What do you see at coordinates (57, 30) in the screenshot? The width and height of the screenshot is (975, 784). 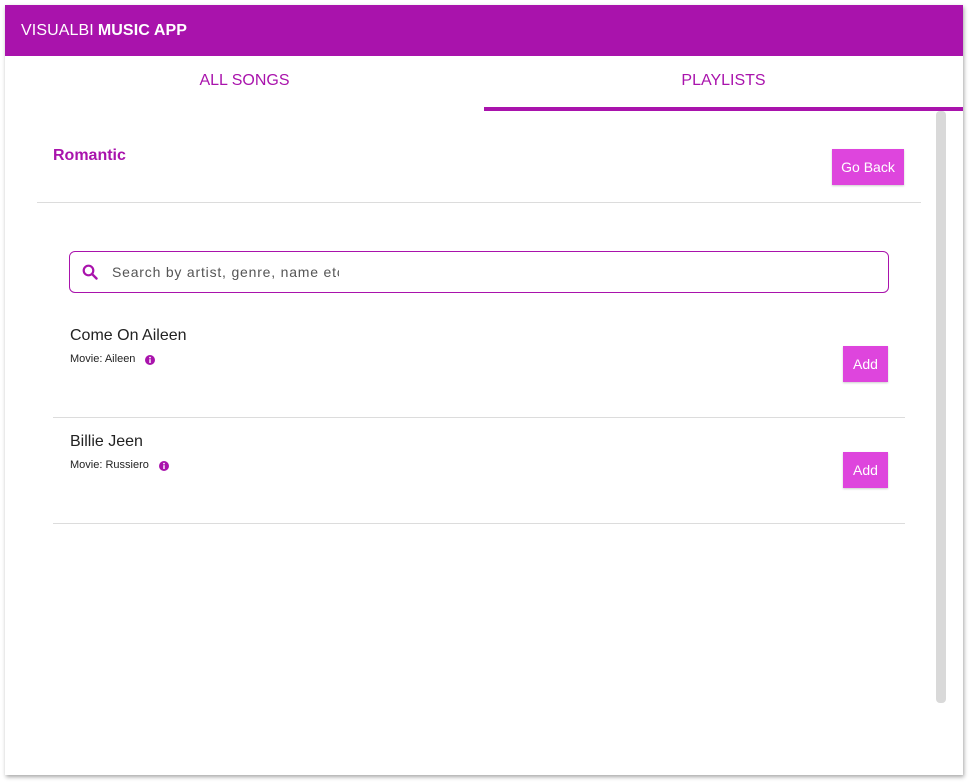 I see `brand-name: VISUALBI` at bounding box center [57, 30].